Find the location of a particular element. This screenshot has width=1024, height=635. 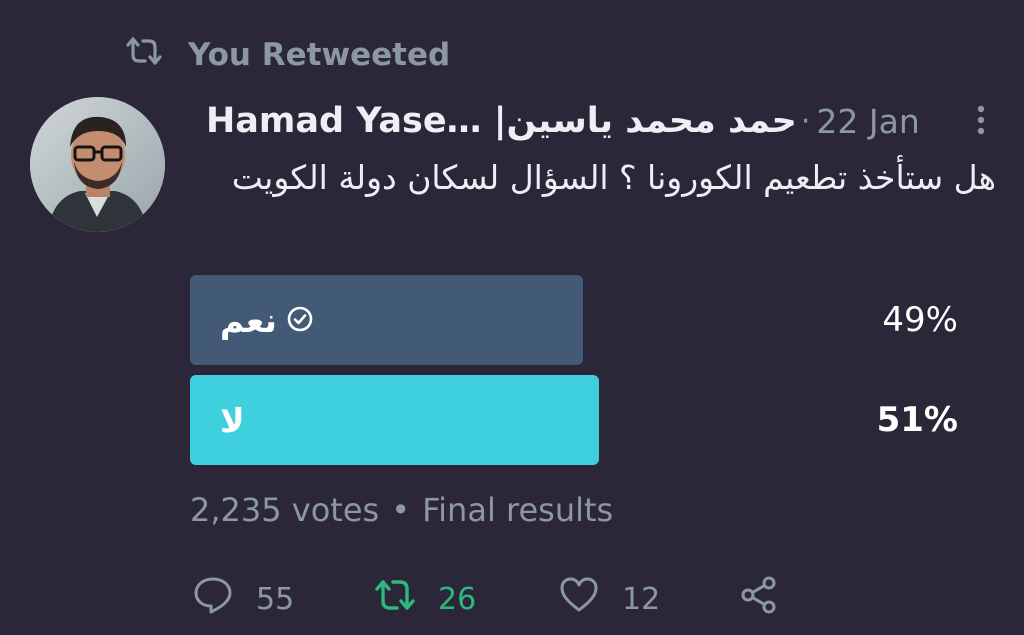

reply-button: 55 is located at coordinates (243, 599).